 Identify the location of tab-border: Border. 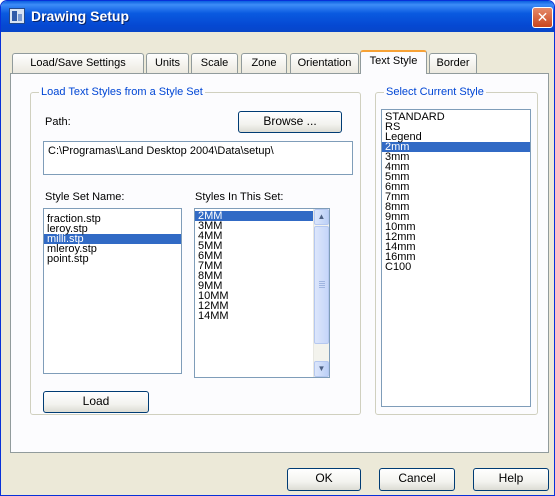
(453, 63).